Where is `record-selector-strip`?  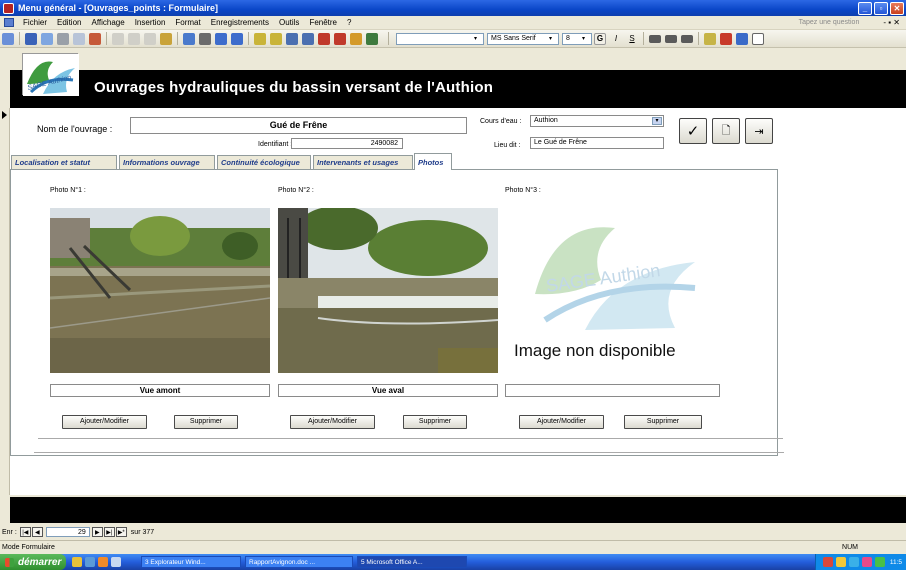 record-selector-strip is located at coordinates (5, 301).